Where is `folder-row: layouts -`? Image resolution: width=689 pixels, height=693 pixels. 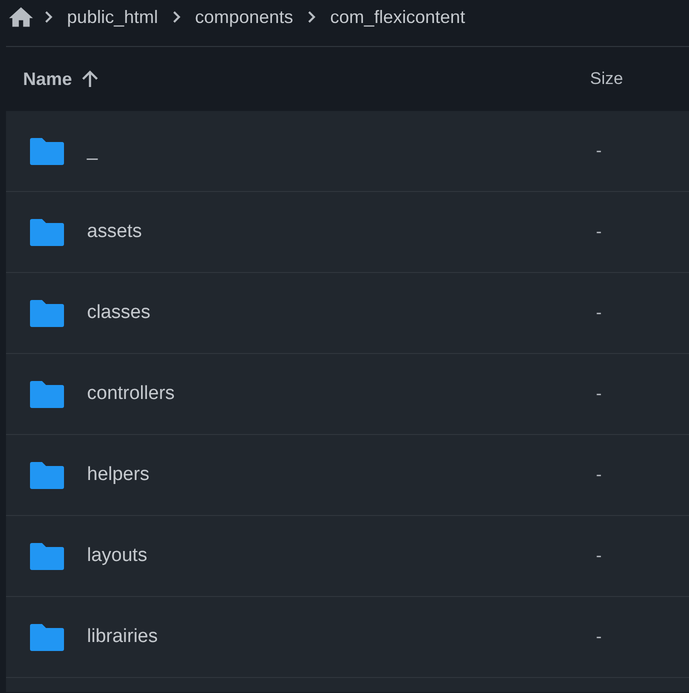 folder-row: layouts - is located at coordinates (347, 556).